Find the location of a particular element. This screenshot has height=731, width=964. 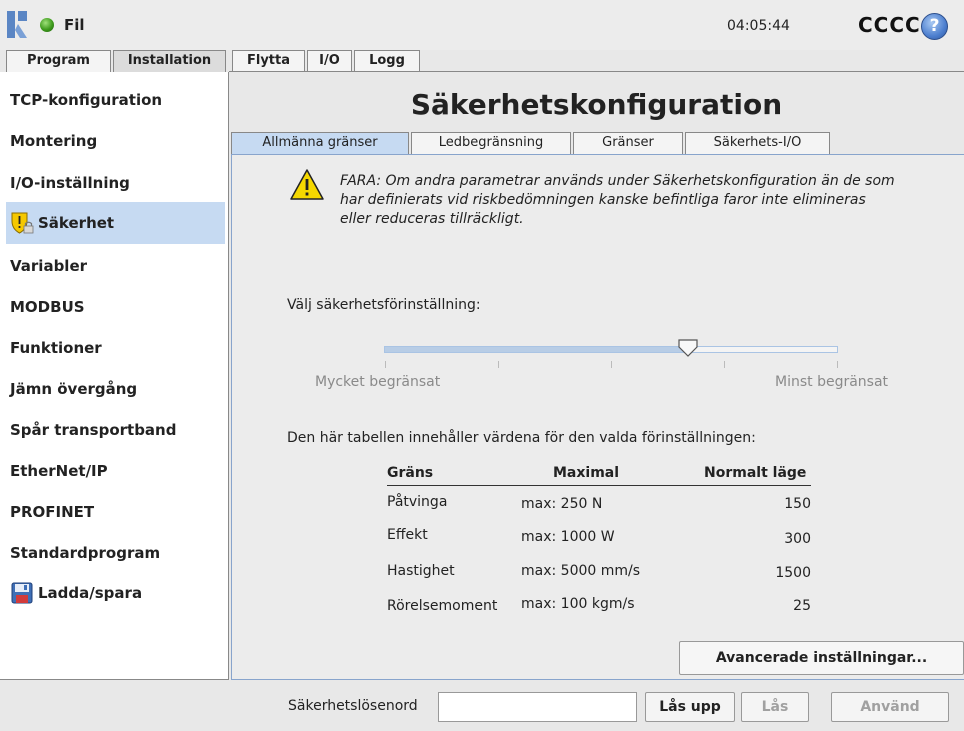

row-name: Påtvinga is located at coordinates (417, 502).